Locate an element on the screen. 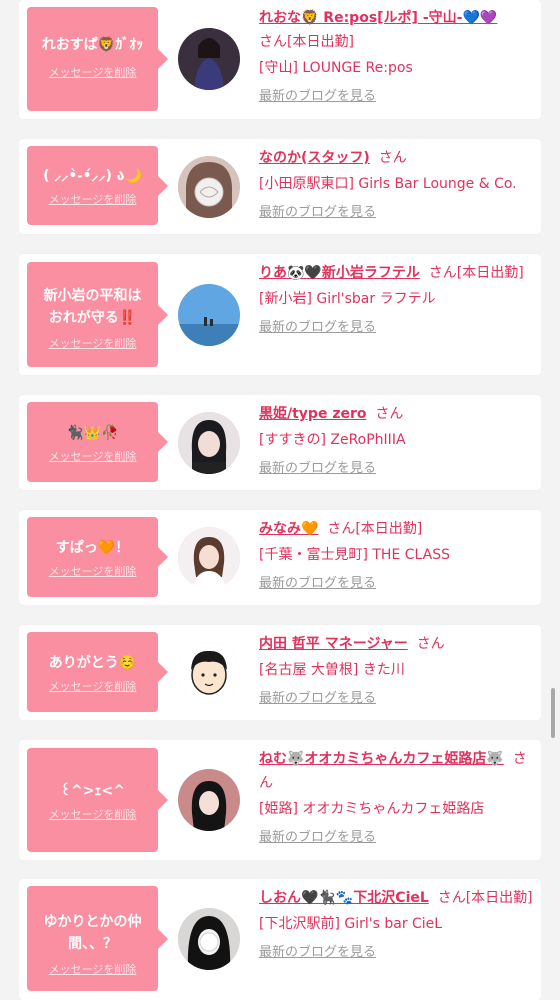 The width and height of the screenshot is (560, 1000). shop-name: [すすきの] ZeRoPhIIIA is located at coordinates (332, 440).